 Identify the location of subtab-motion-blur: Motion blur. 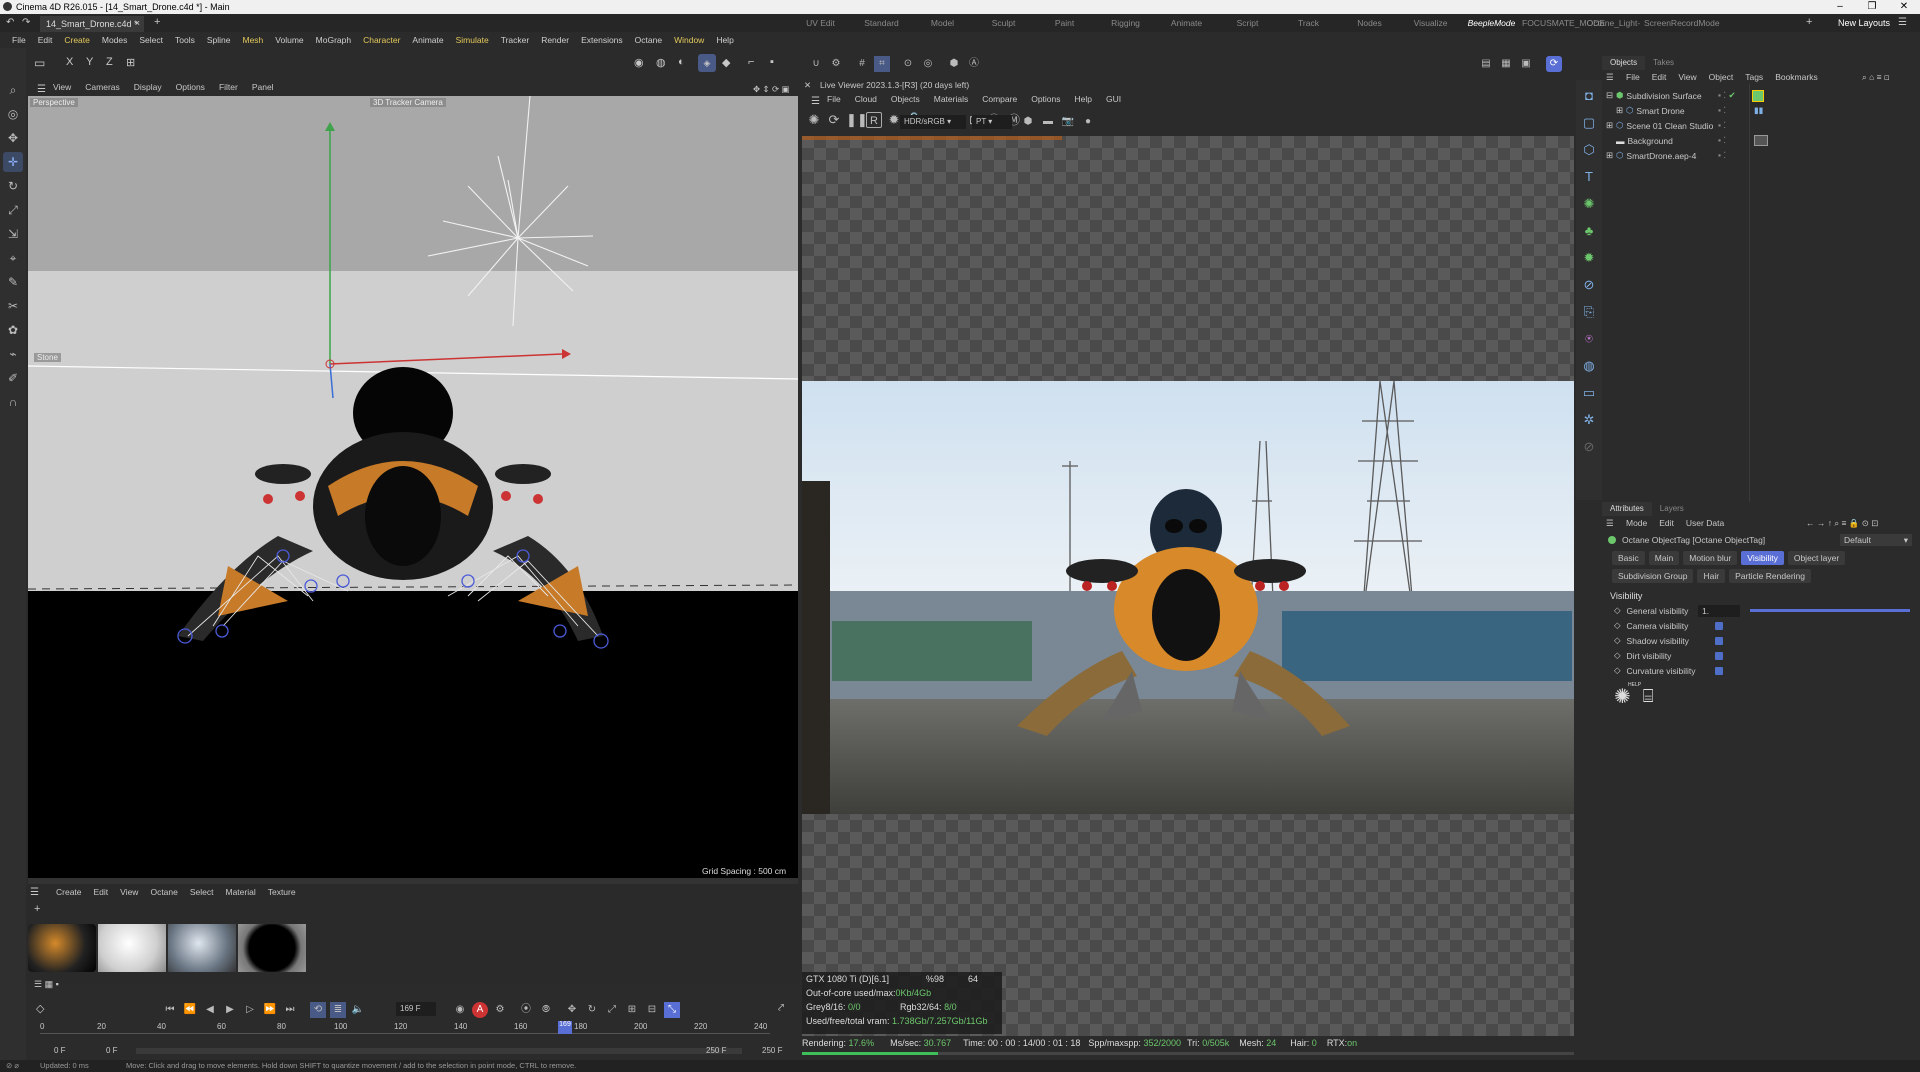
(1710, 558).